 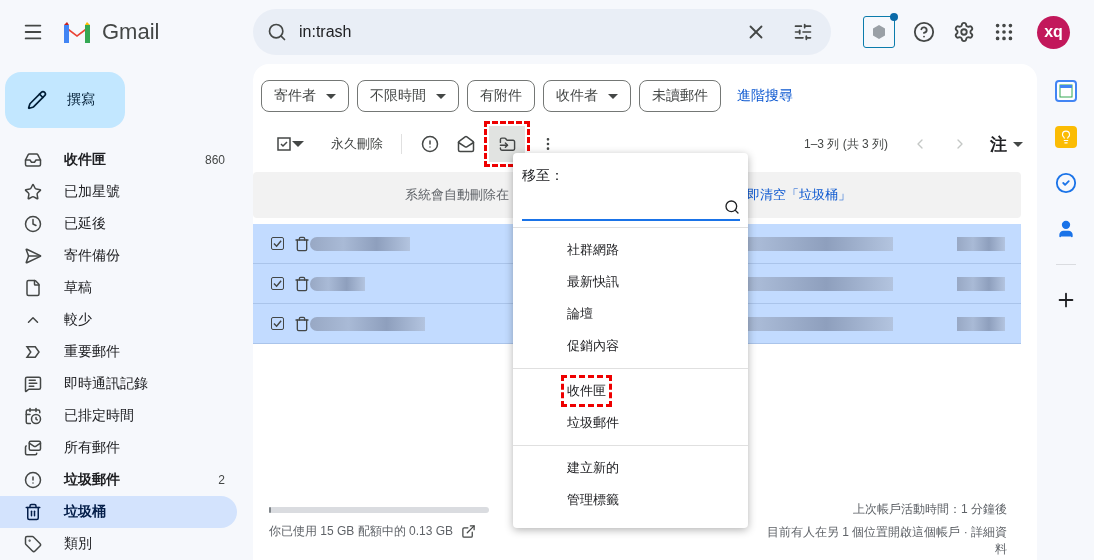 What do you see at coordinates (543, 176) in the screenshot?
I see `menu-title: 移至：` at bounding box center [543, 176].